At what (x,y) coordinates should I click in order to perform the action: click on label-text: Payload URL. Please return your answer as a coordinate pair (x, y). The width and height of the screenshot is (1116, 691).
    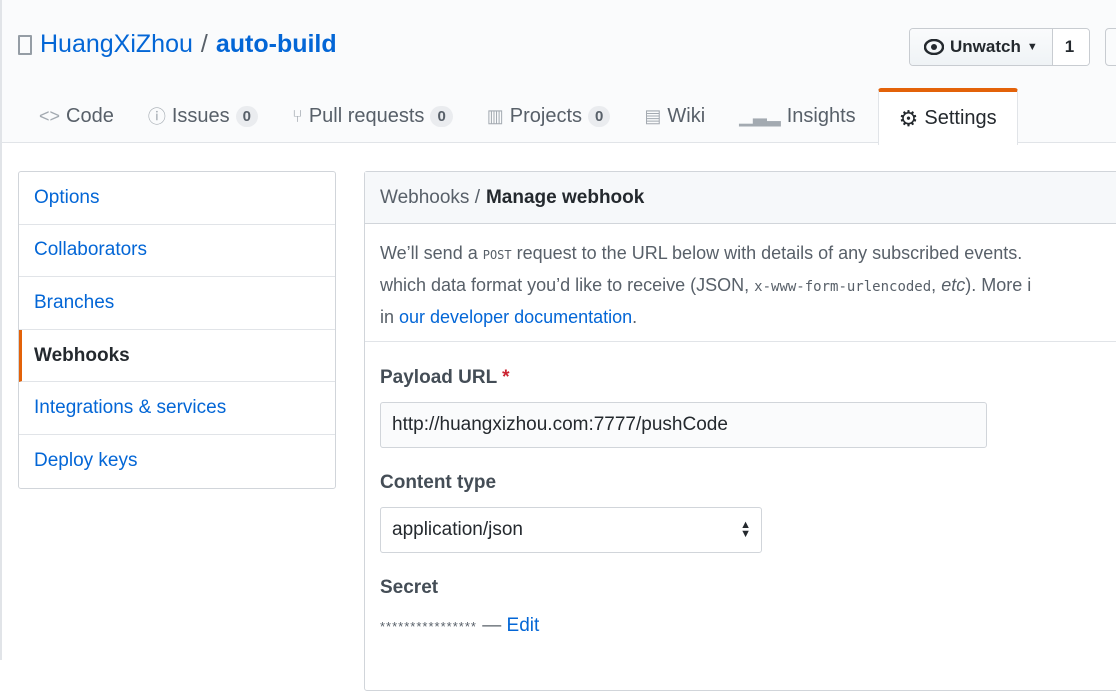
    Looking at the image, I should click on (438, 377).